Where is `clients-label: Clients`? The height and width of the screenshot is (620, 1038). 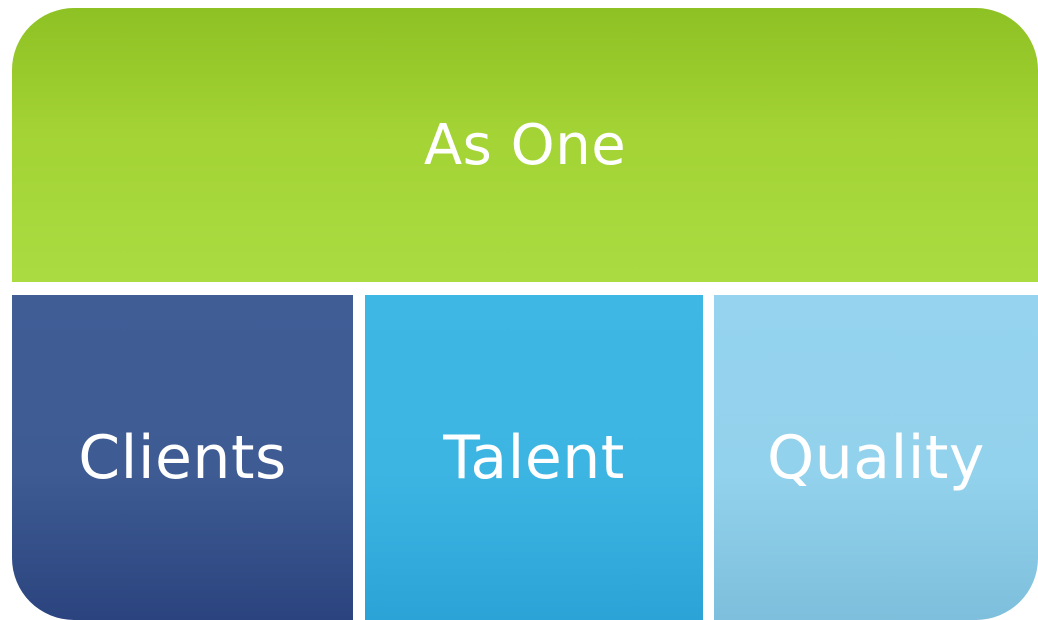 clients-label: Clients is located at coordinates (182, 457).